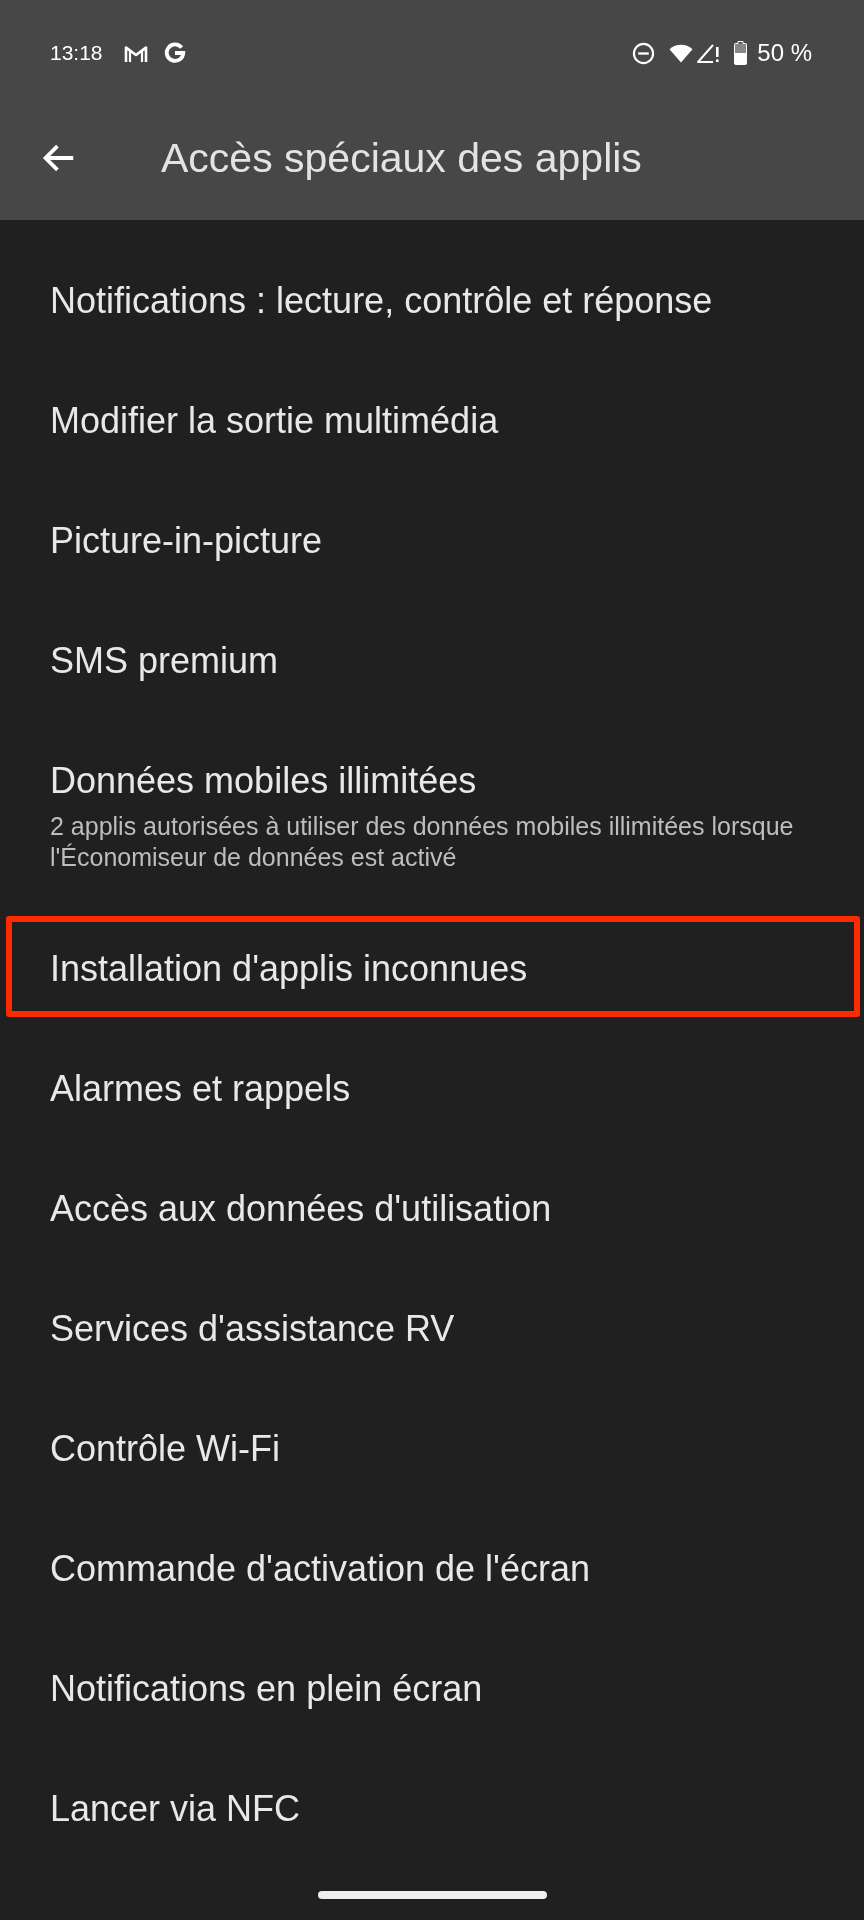 The height and width of the screenshot is (1920, 864). What do you see at coordinates (274, 421) in the screenshot?
I see `setting-title: Modifier la sortie multimédia` at bounding box center [274, 421].